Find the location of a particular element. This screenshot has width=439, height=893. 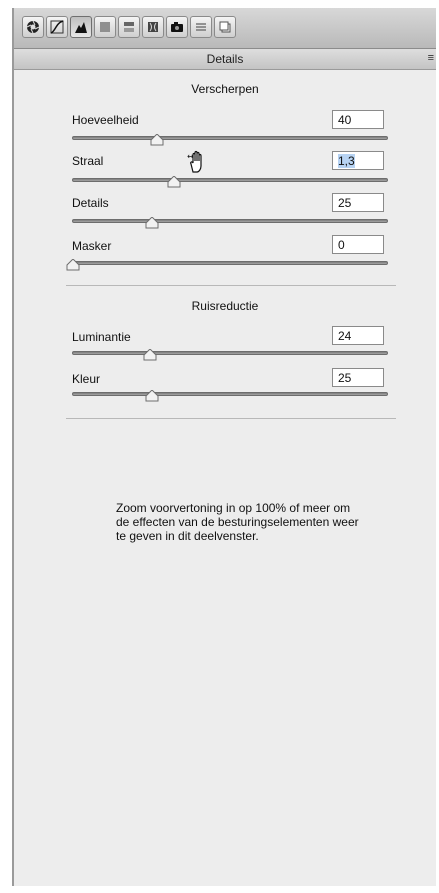

tab-split-toning is located at coordinates (129, 27).